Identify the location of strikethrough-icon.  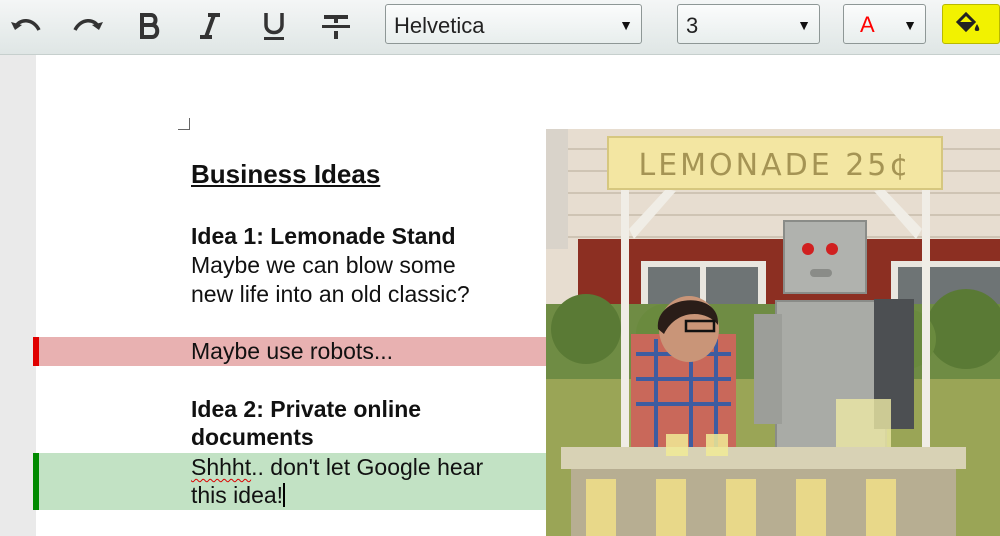
(336, 26).